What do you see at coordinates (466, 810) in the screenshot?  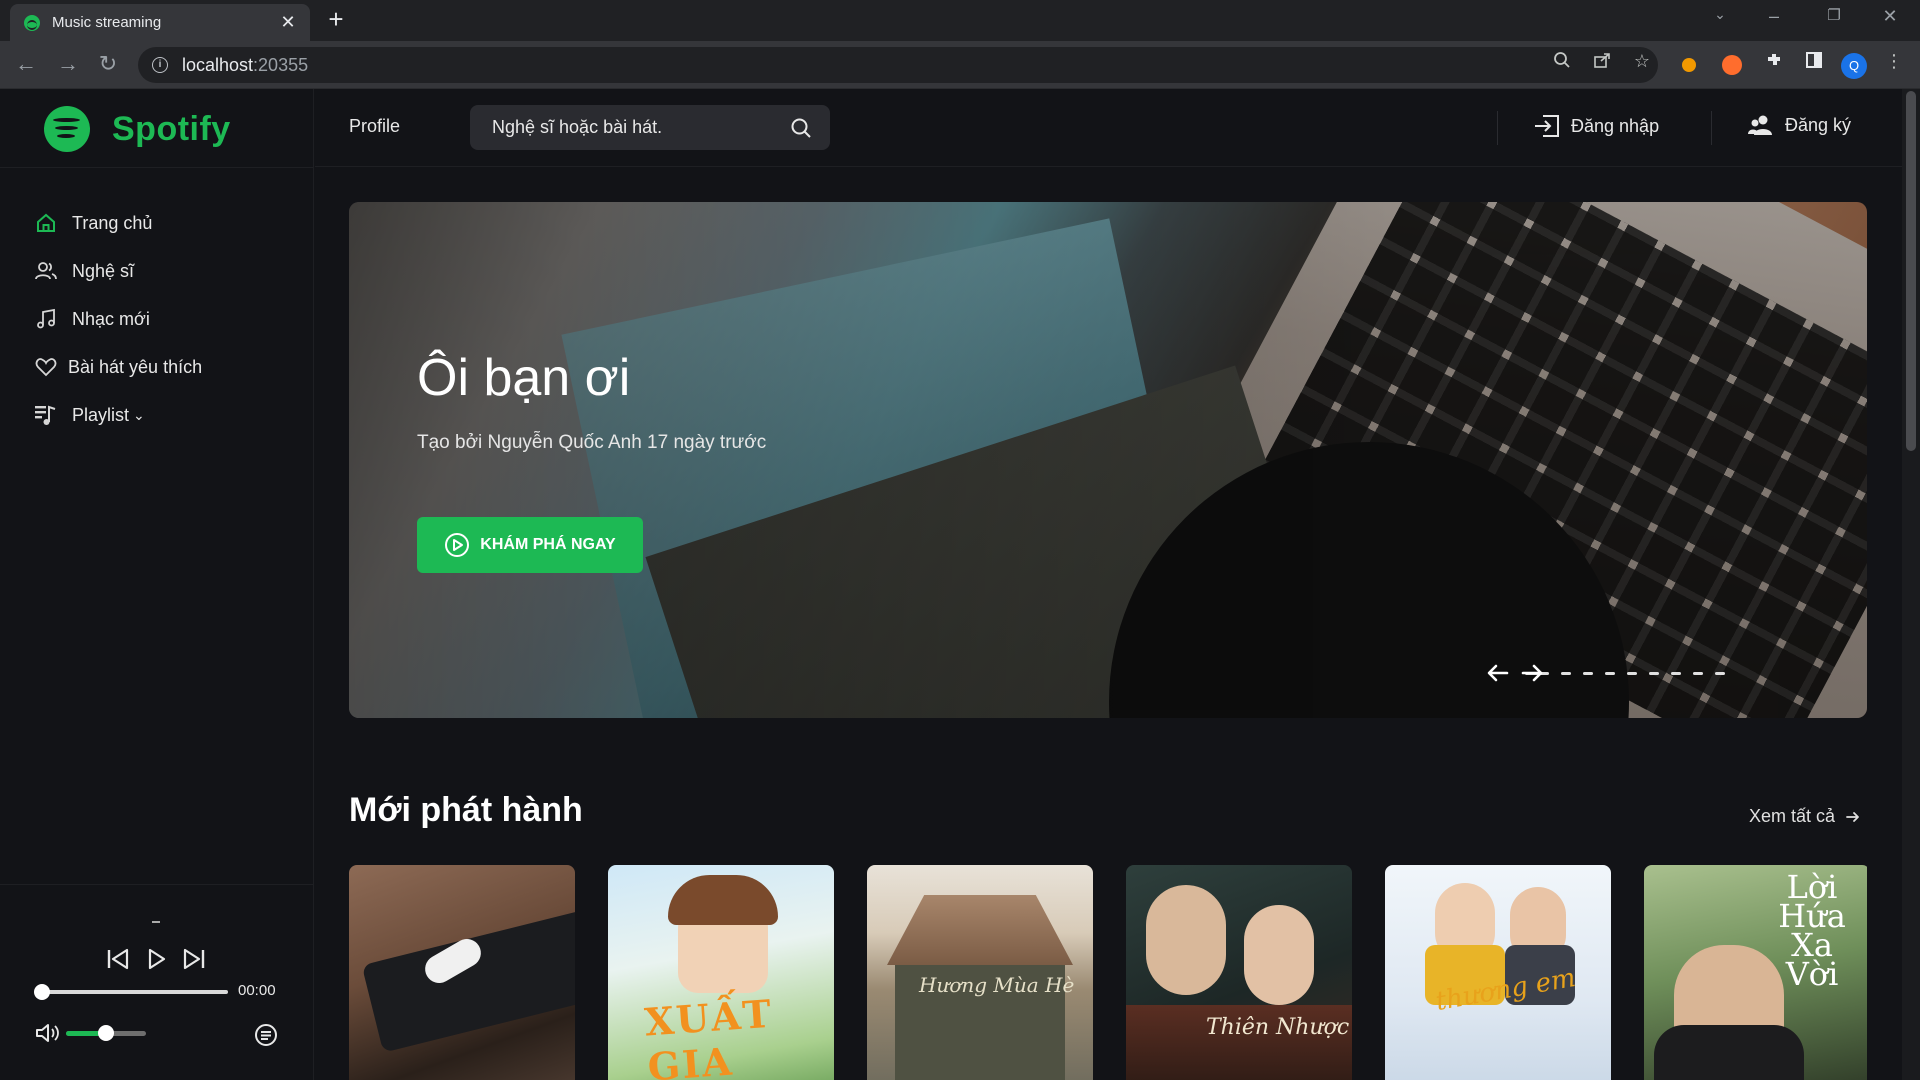 I see `new-releases-title: Mới phát hành` at bounding box center [466, 810].